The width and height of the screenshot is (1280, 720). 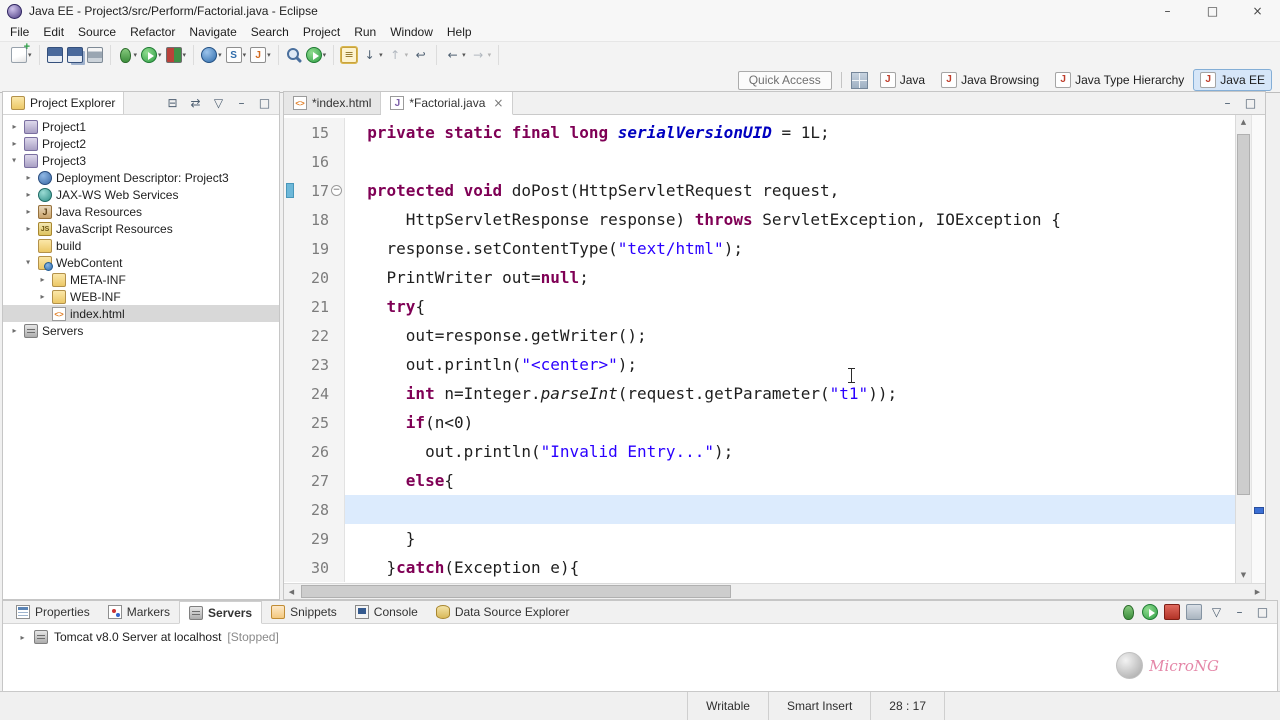 What do you see at coordinates (759, 451) in the screenshot?
I see `code-line-26: 26 out.println("Invalid Entry...");` at bounding box center [759, 451].